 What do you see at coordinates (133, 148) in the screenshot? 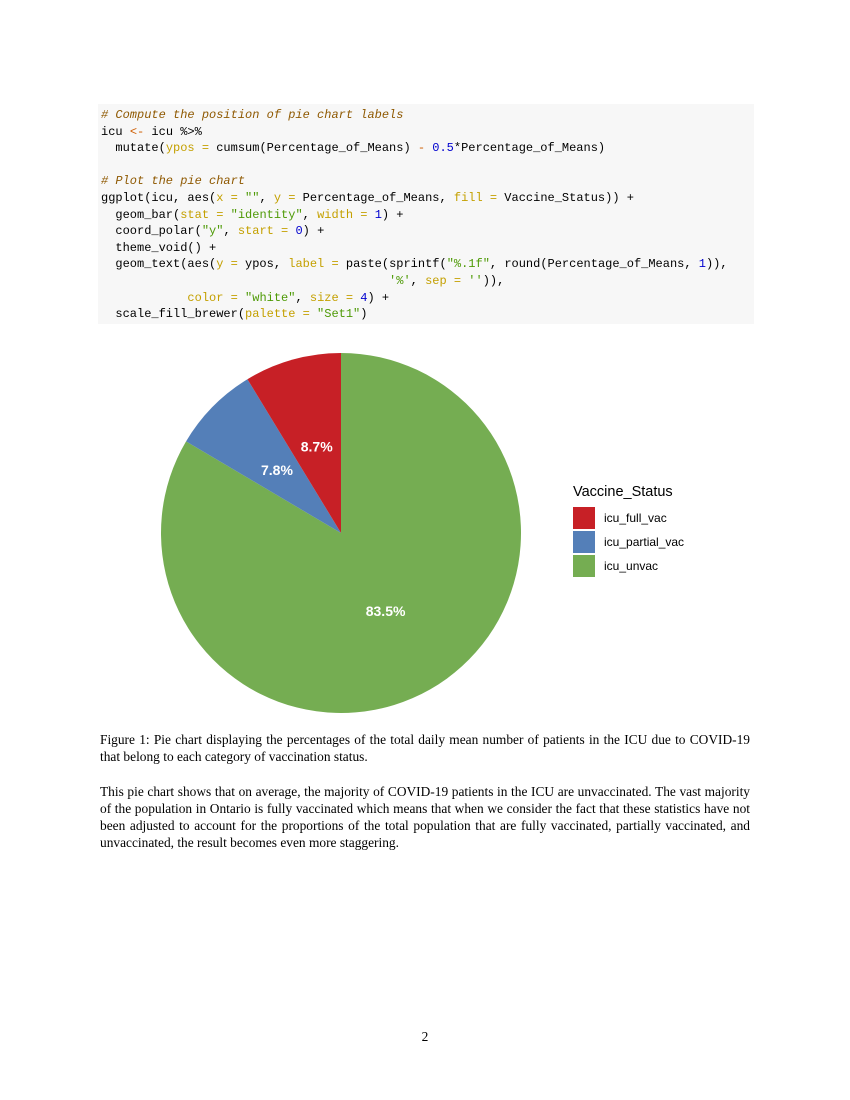
I see `code-token: mutate(` at bounding box center [133, 148].